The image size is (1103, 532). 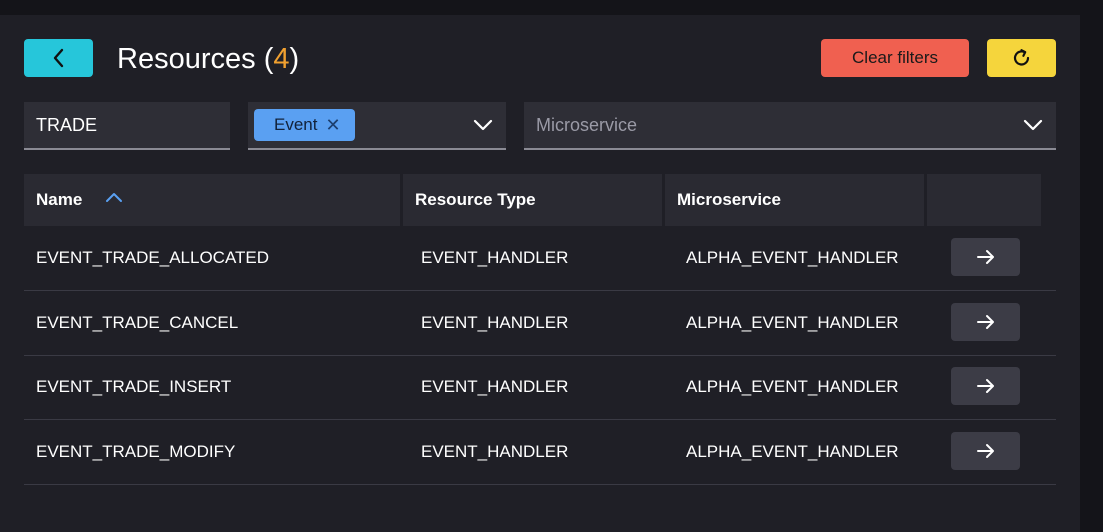 I want to click on search-field, so click(x=127, y=126).